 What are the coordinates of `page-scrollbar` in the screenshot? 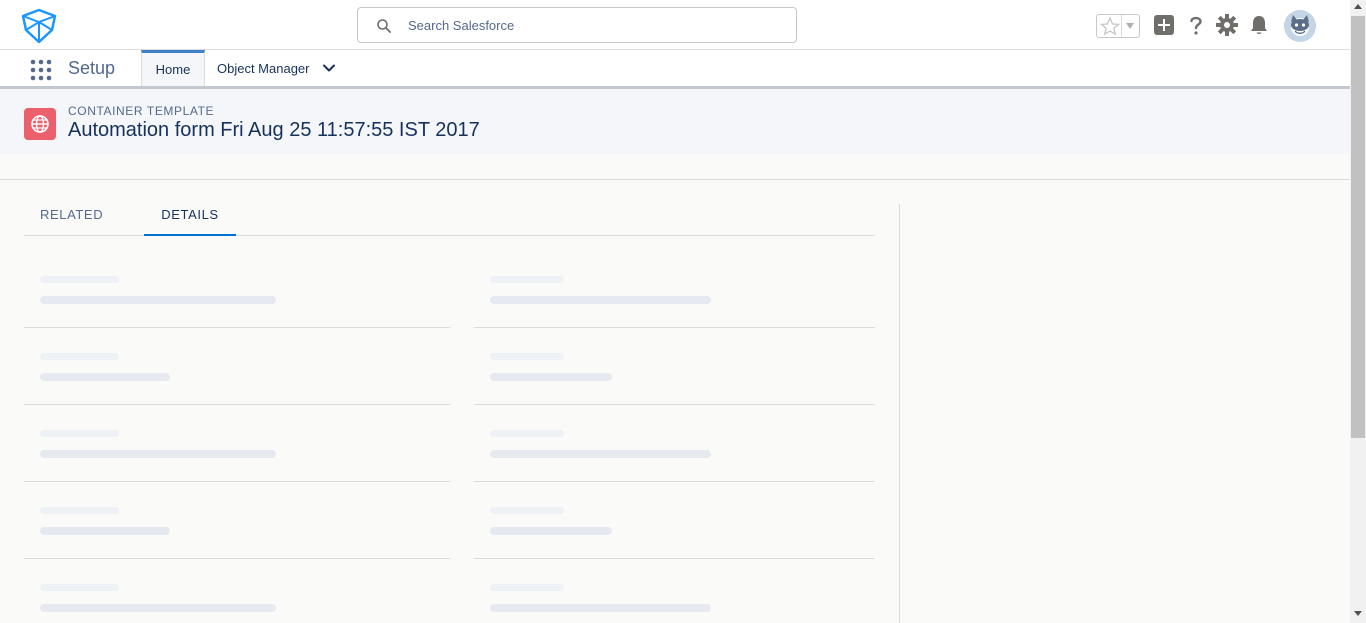 It's located at (1358, 311).